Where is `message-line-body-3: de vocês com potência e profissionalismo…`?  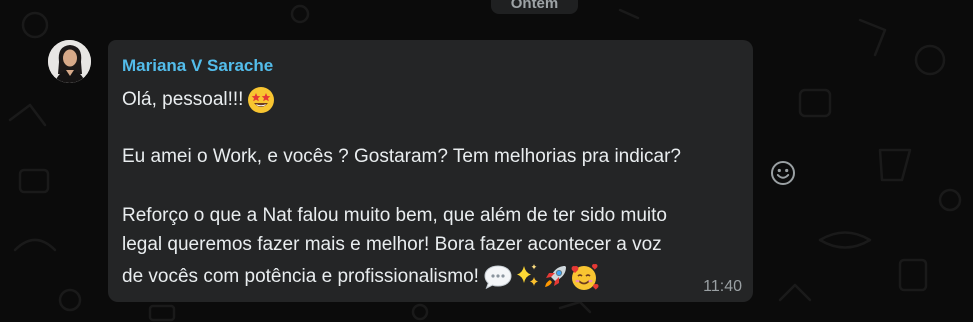 message-line-body-3: de vocês com potência e profissionalismo… is located at coordinates (360, 277).